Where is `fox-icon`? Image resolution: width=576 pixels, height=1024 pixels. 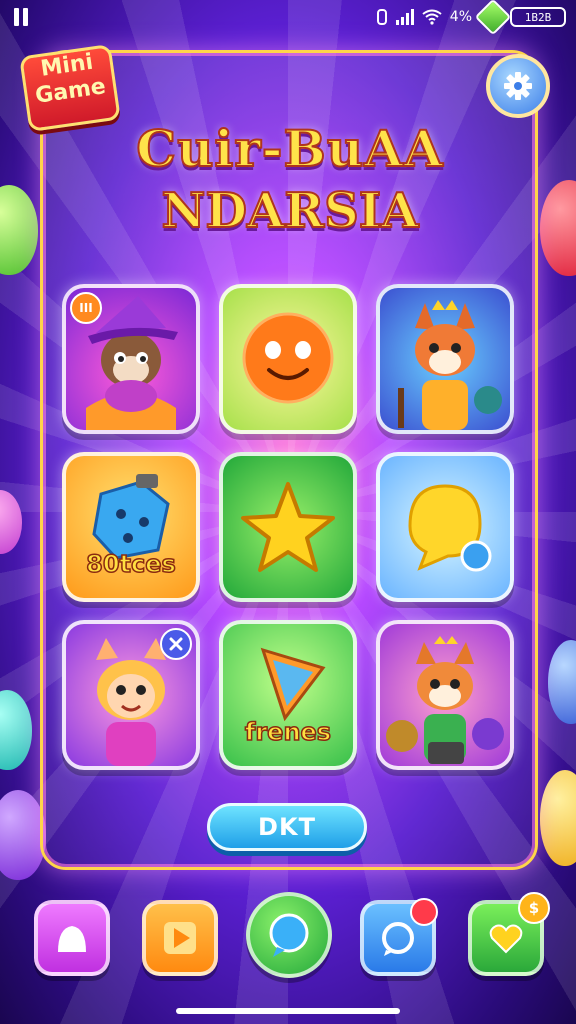
fox-icon is located at coordinates (450, 365).